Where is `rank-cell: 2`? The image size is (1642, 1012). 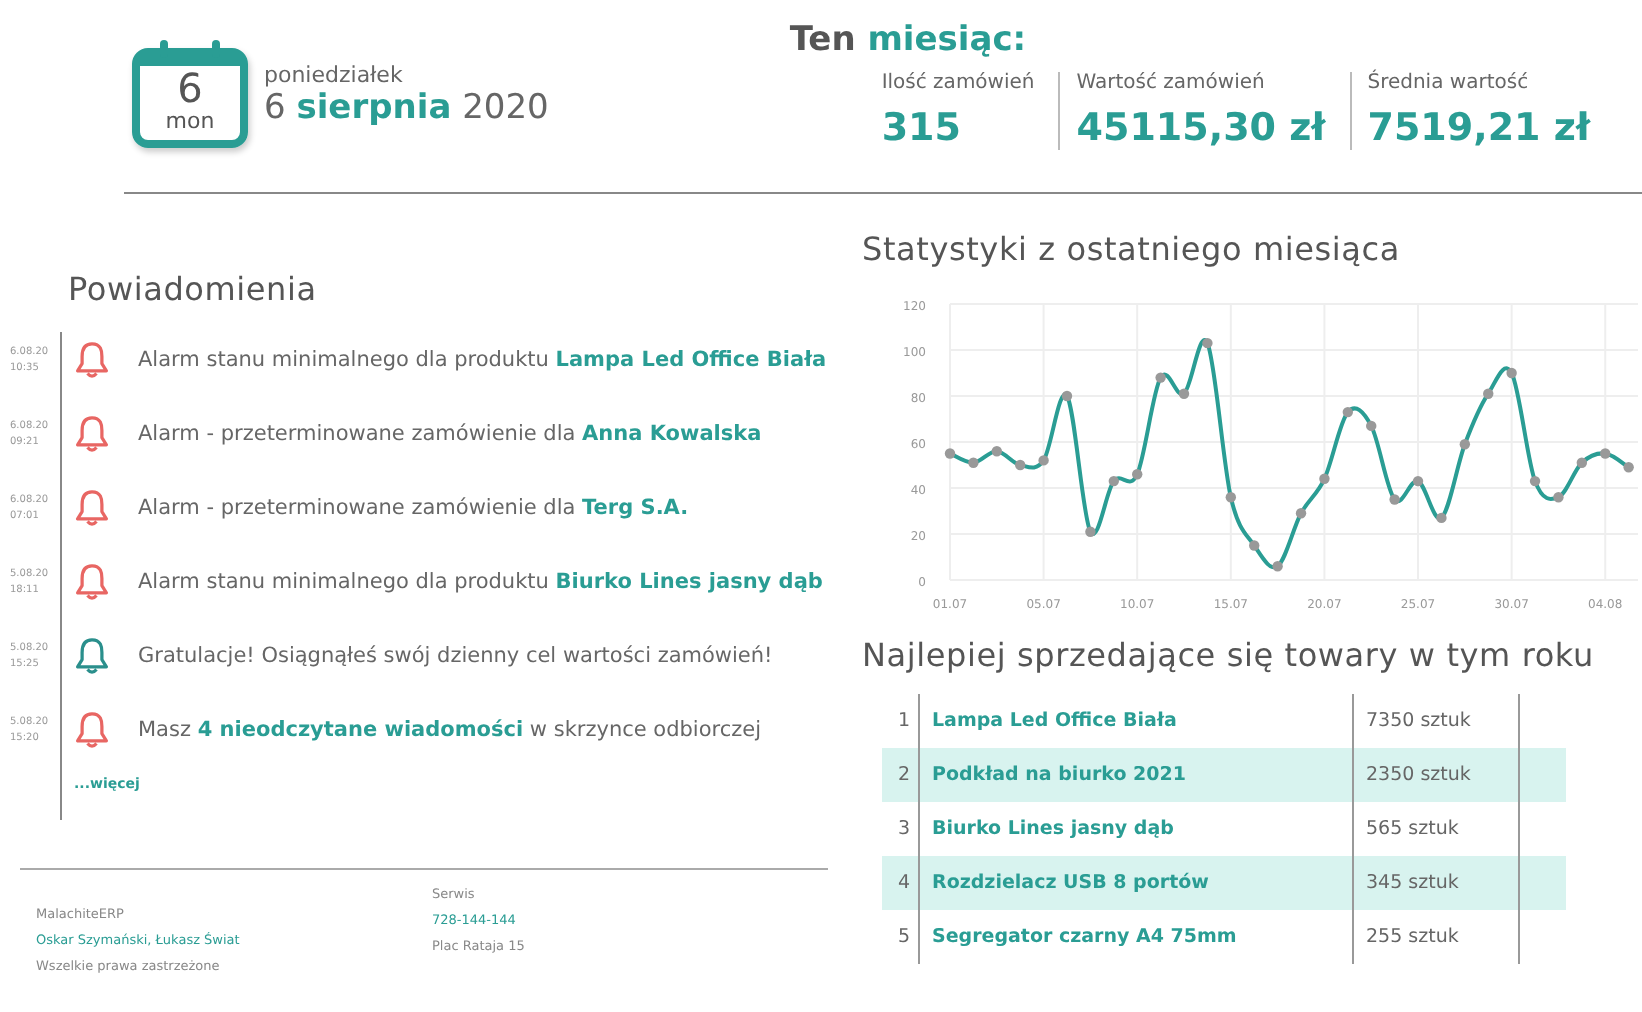 rank-cell: 2 is located at coordinates (901, 775).